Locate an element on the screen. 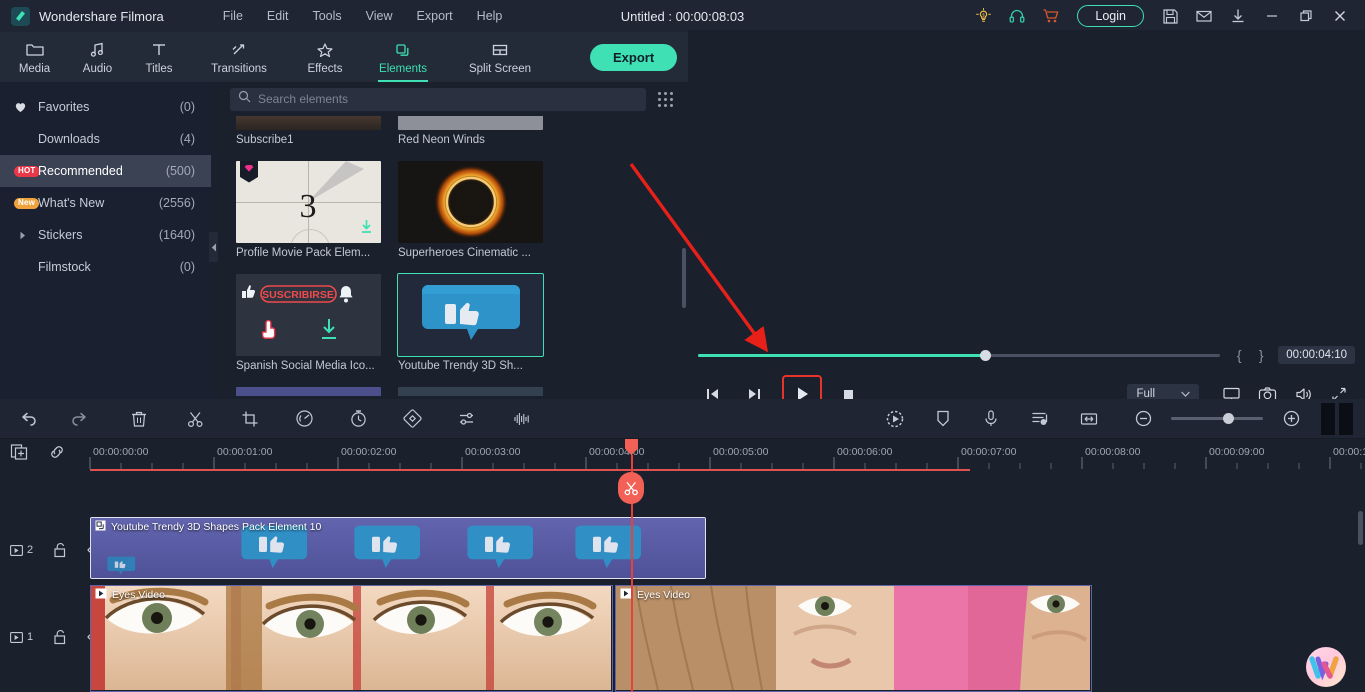  render-preview-icon is located at coordinates (895, 419).